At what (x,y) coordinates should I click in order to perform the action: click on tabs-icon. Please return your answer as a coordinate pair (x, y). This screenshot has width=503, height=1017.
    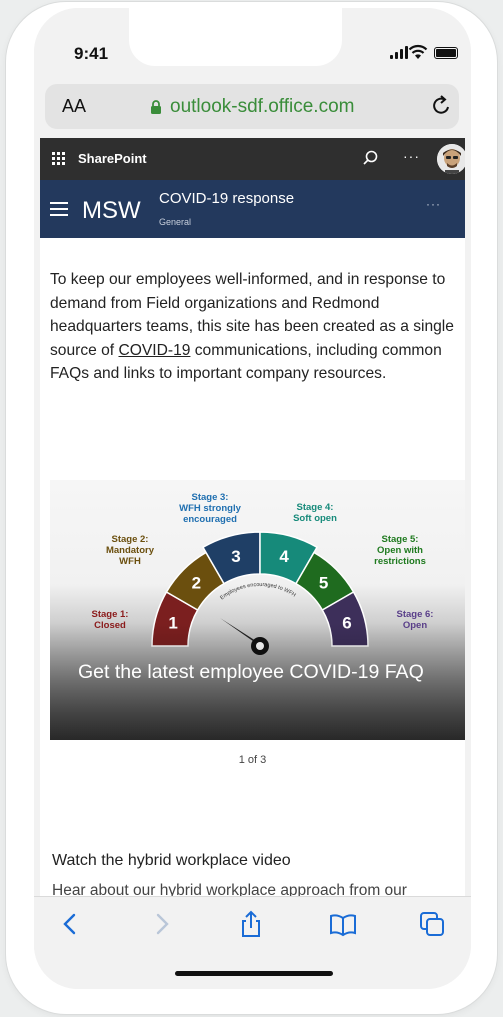
    Looking at the image, I should click on (432, 924).